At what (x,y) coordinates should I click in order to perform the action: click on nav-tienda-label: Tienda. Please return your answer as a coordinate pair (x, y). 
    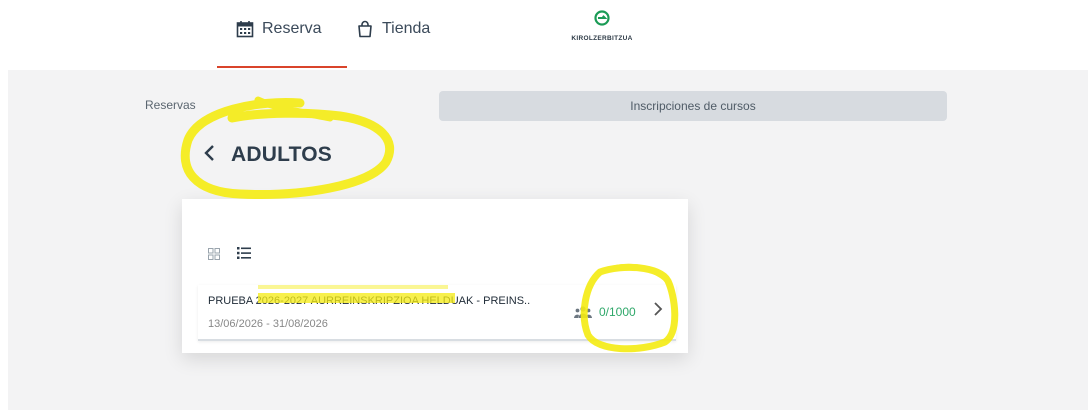
    Looking at the image, I should click on (406, 28).